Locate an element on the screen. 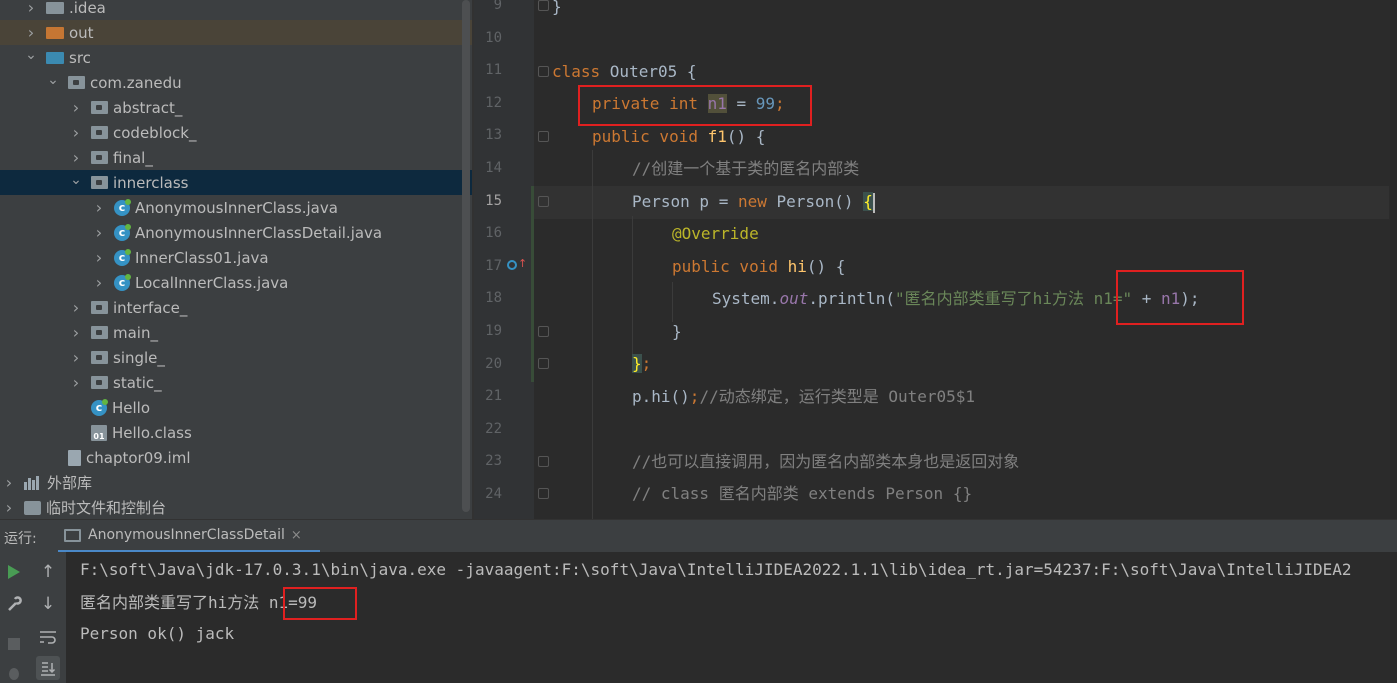  stop-icon is located at coordinates (14, 644).